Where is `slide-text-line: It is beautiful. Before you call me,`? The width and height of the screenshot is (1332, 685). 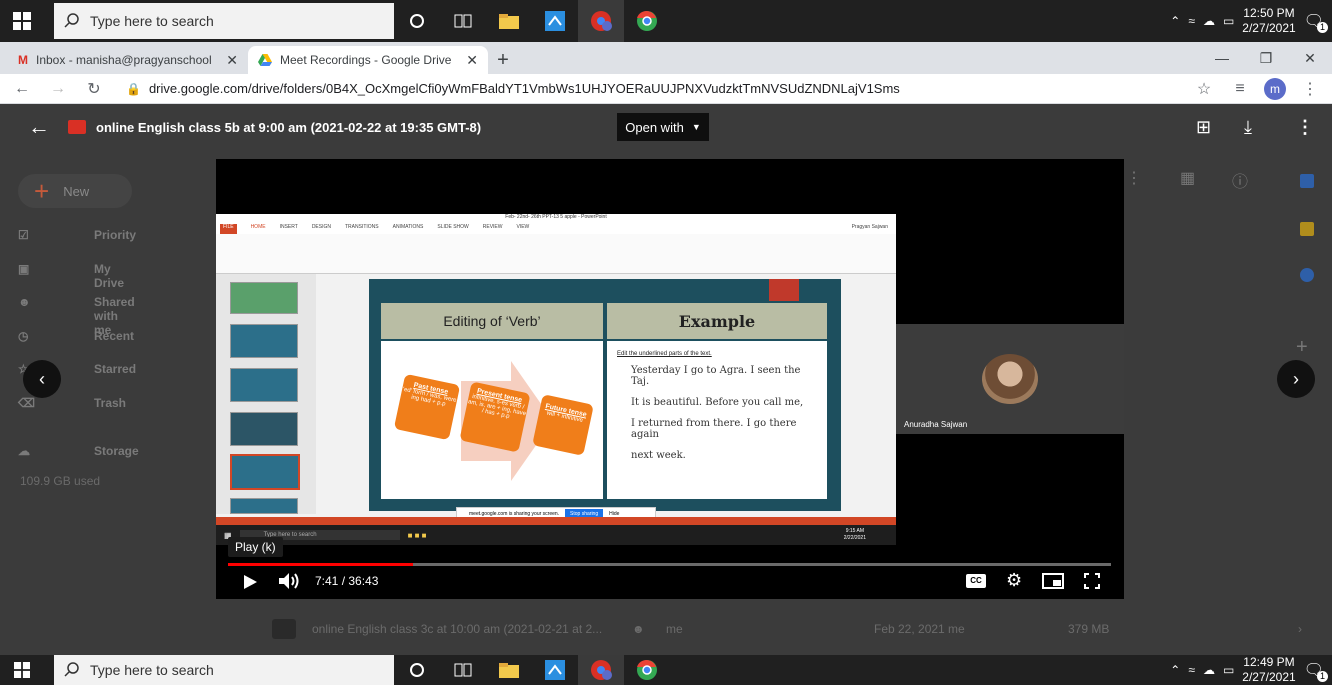 slide-text-line: It is beautiful. Before you call me, is located at coordinates (717, 402).